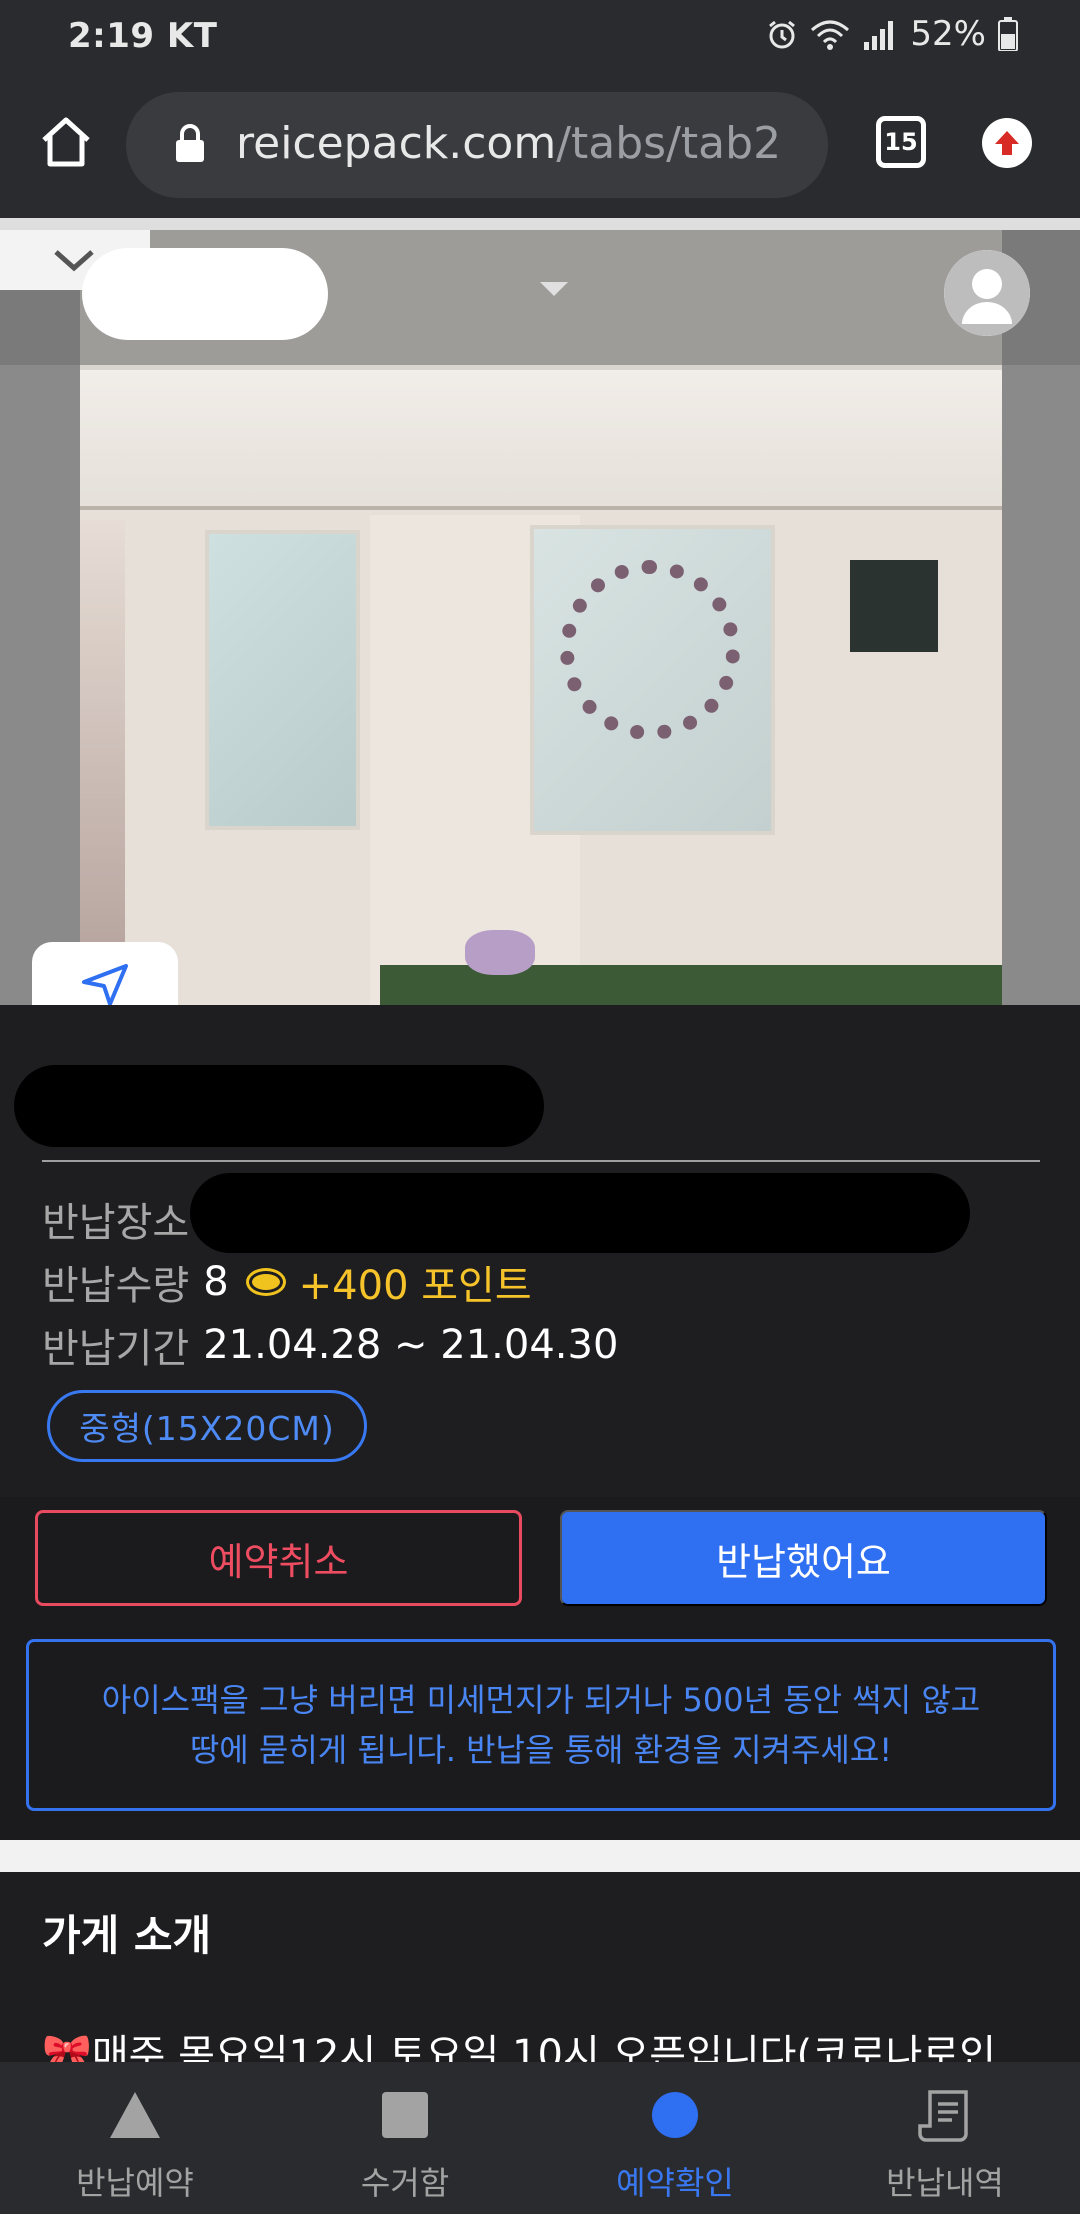  I want to click on photo-top-edge, so click(540, 224).